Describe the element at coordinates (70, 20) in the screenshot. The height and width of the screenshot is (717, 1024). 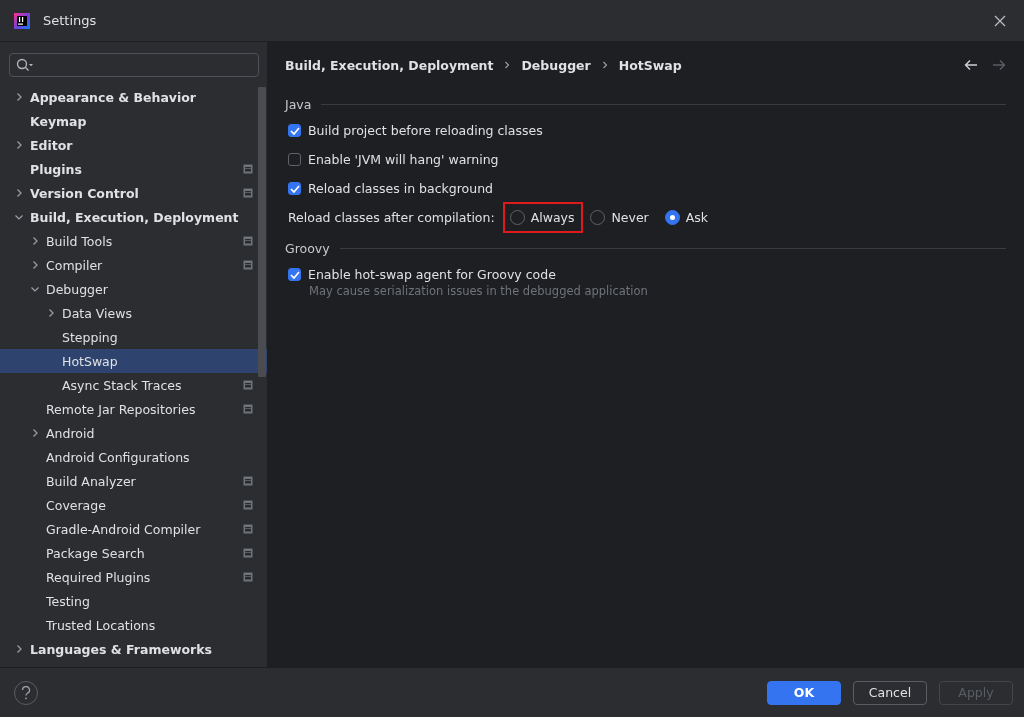
I see `window-title: Settings` at that location.